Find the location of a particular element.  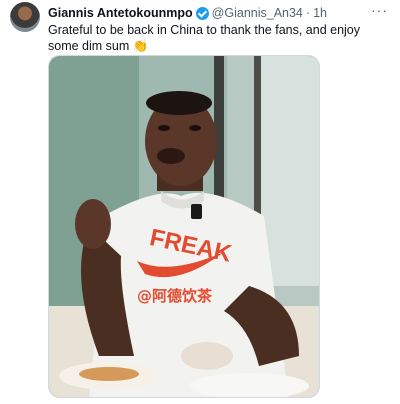

author-avatar is located at coordinates (25, 17).